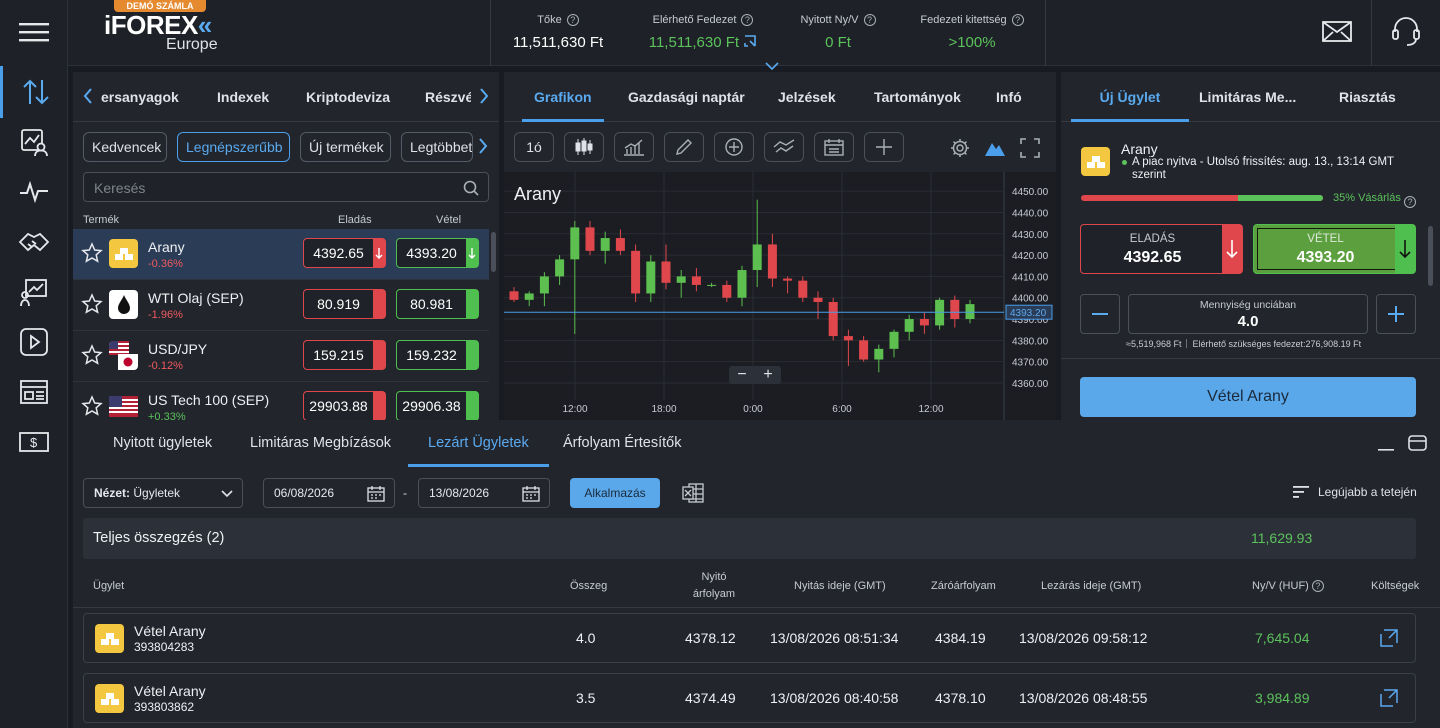  I want to click on buy-price-button: 29906.38, so click(437, 405).